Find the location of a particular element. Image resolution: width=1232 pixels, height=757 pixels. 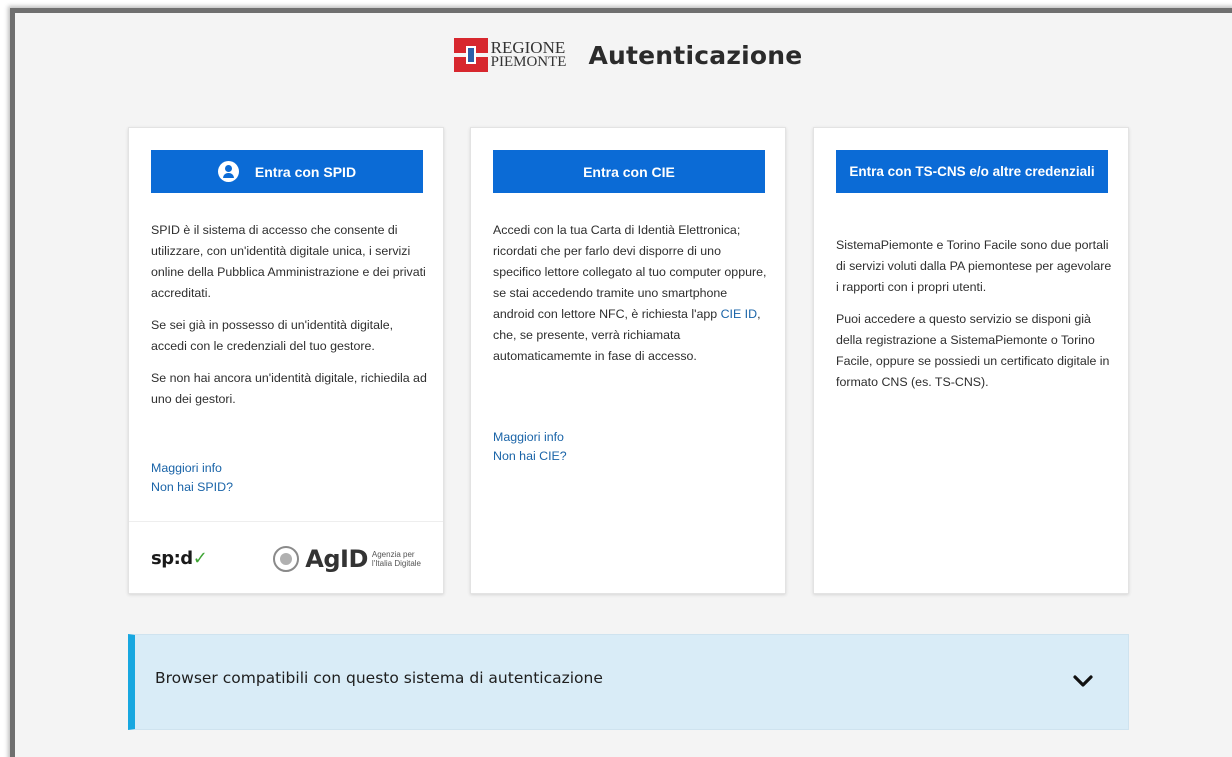

page-title: Autenticazione is located at coordinates (695, 55).